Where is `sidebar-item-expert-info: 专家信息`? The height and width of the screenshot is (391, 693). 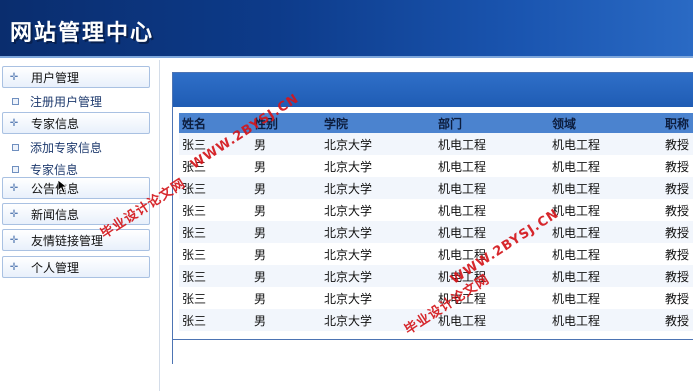
sidebar-item-expert-info: 专家信息 is located at coordinates (45, 169).